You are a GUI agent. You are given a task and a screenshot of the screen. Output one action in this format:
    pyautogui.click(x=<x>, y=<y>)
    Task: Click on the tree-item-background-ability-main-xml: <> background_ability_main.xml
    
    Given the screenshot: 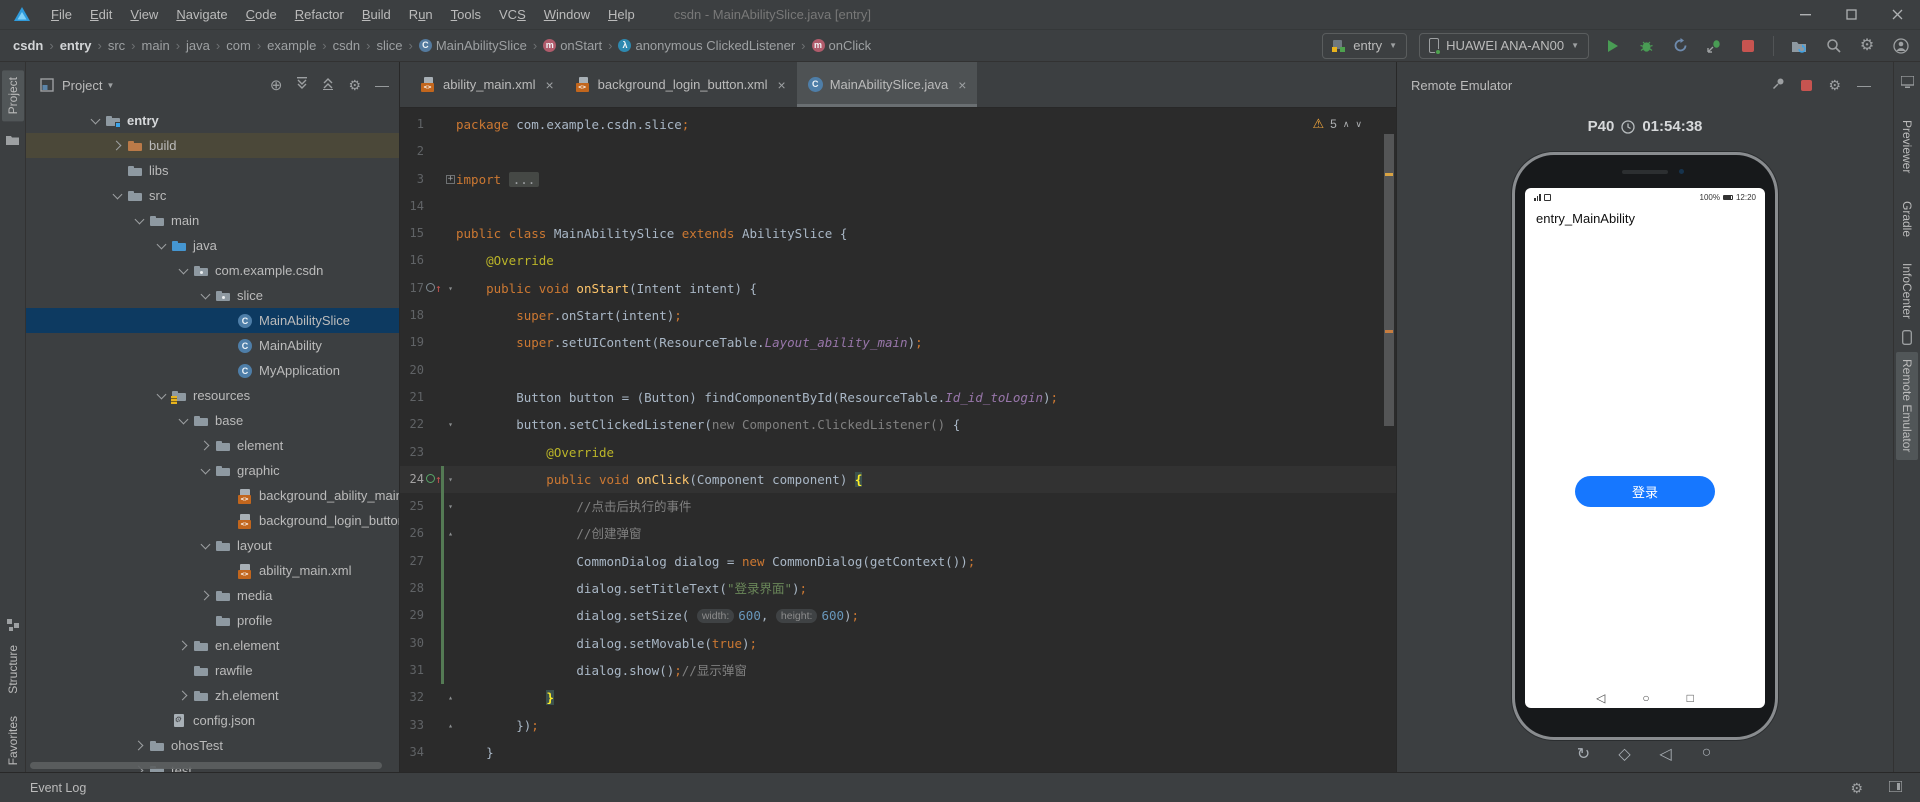 What is the action you would take?
    pyautogui.click(x=212, y=495)
    